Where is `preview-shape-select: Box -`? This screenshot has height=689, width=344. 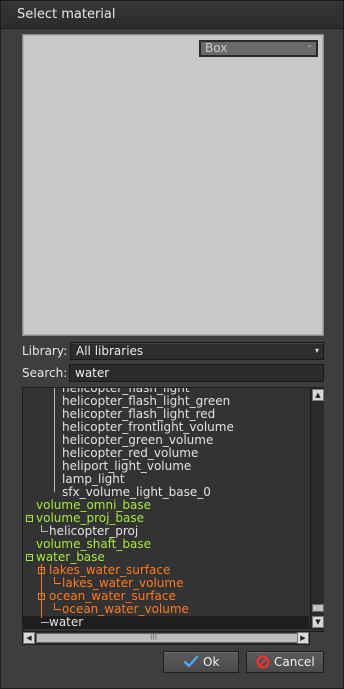
preview-shape-select: Box - is located at coordinates (258, 48).